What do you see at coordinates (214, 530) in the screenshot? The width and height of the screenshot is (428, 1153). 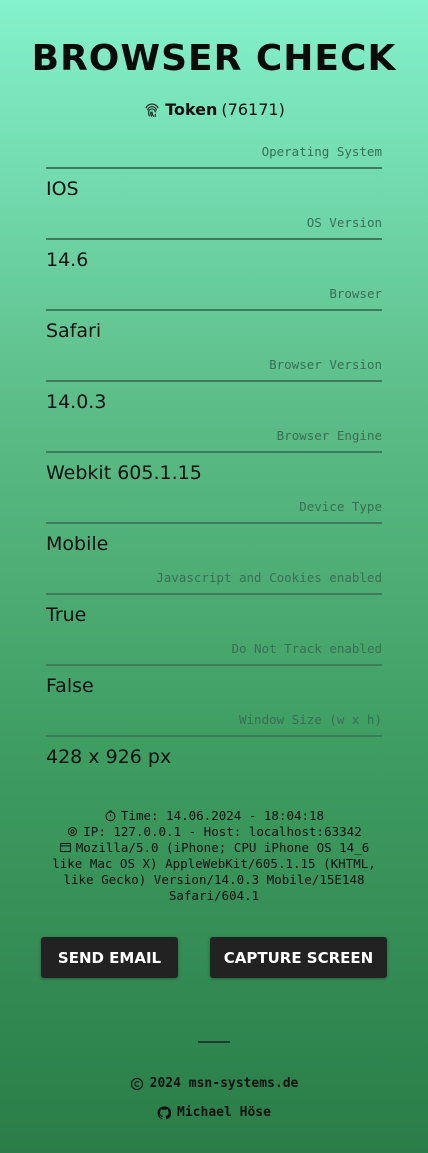 I see `field-device-type: Device Type Mobile` at bounding box center [214, 530].